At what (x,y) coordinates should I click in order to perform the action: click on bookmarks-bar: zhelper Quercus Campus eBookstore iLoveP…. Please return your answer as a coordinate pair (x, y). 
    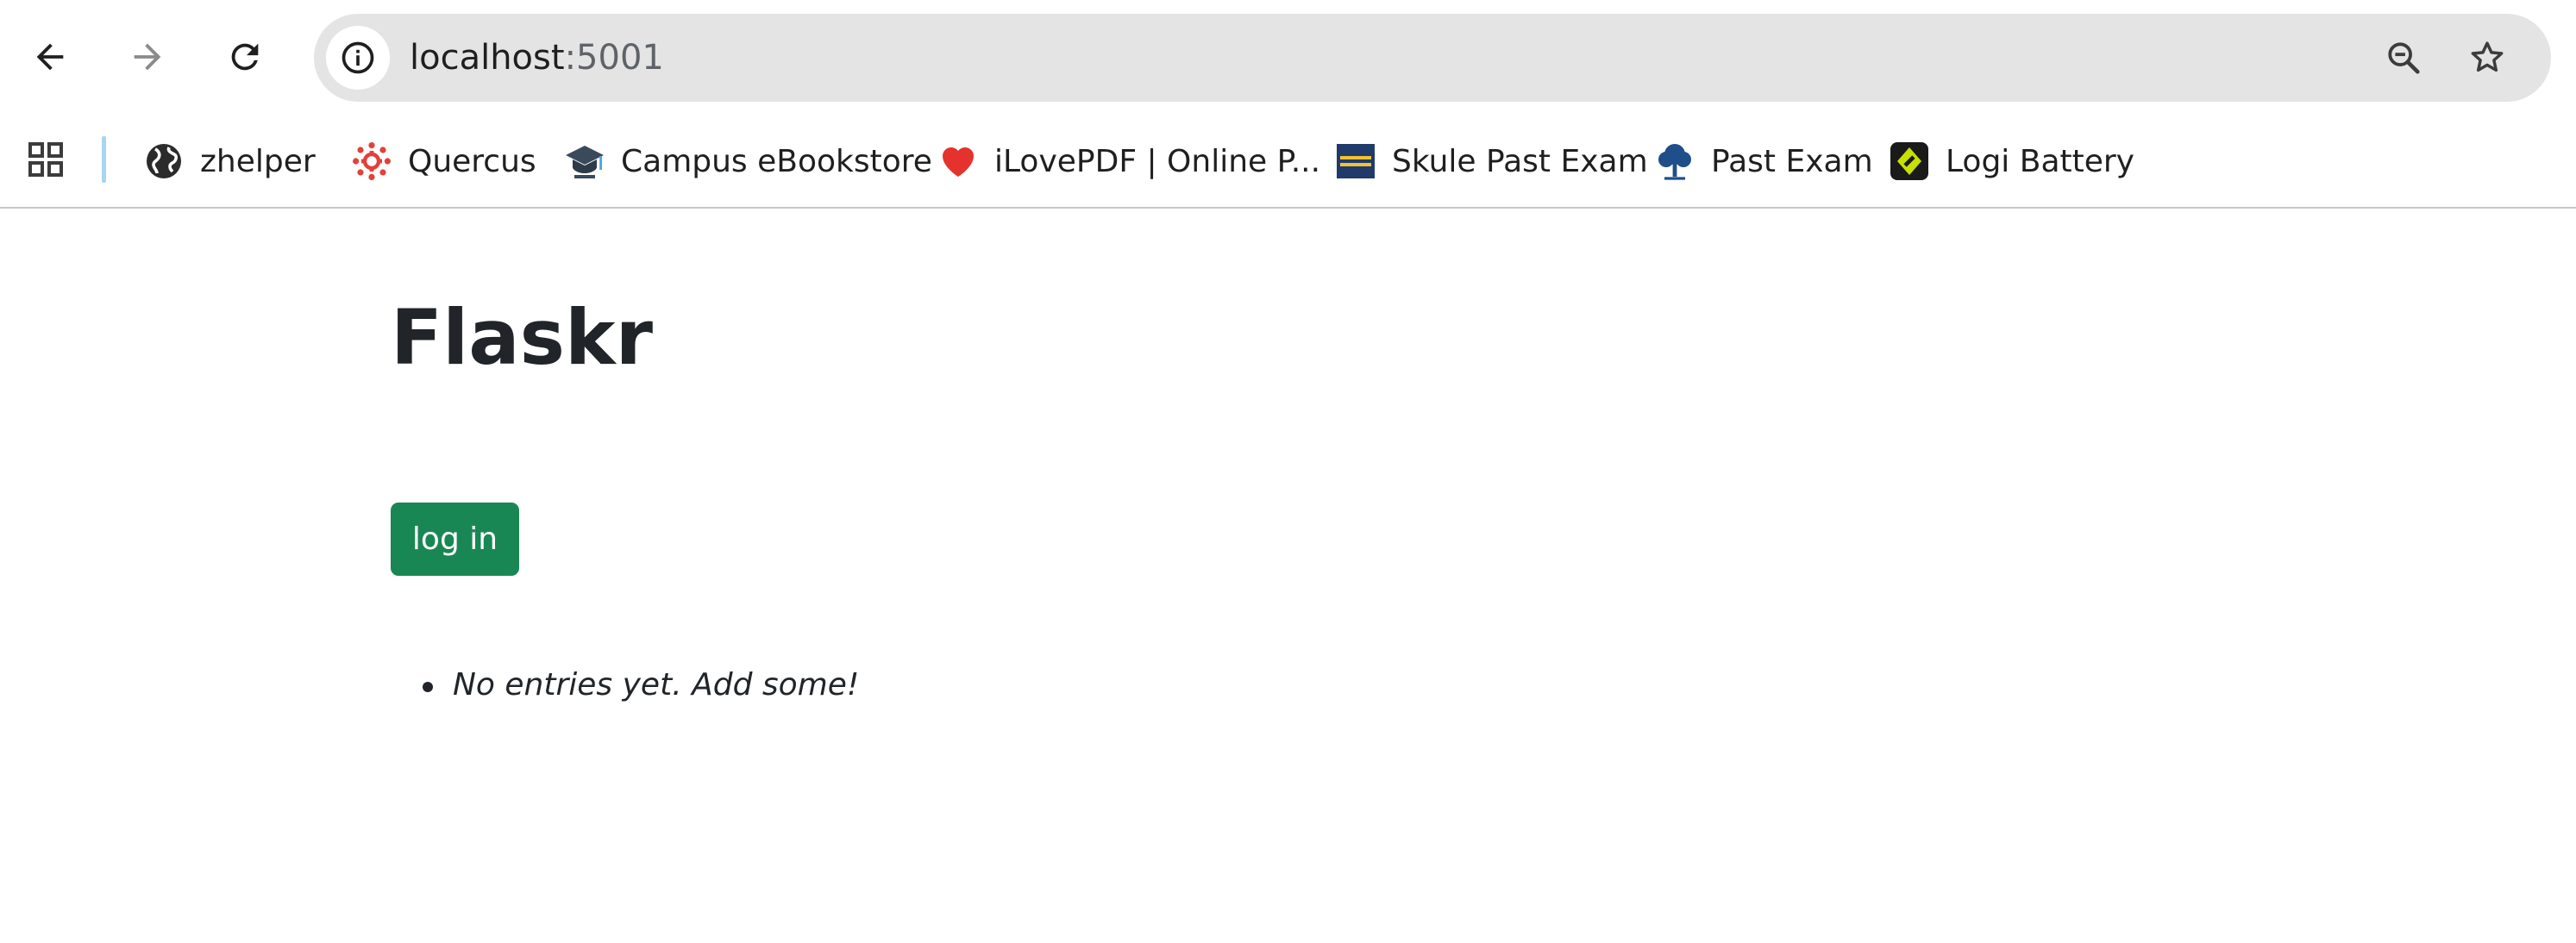
    Looking at the image, I should click on (1288, 162).